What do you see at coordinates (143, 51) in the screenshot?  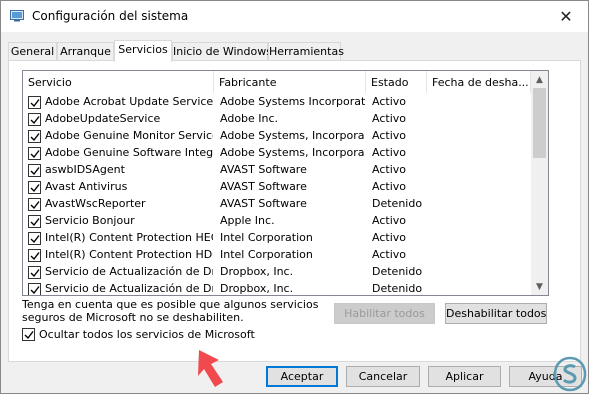 I see `tab-servicios: Servicios` at bounding box center [143, 51].